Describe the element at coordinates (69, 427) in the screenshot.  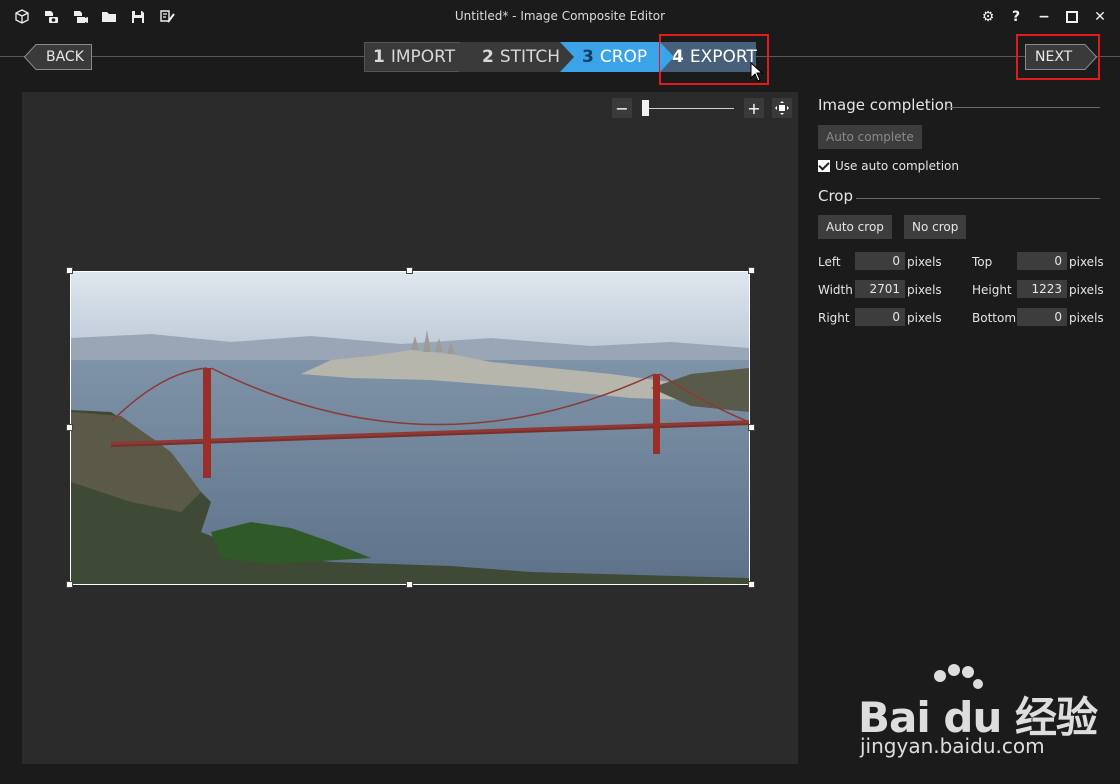
I see `crop-handle-left` at that location.